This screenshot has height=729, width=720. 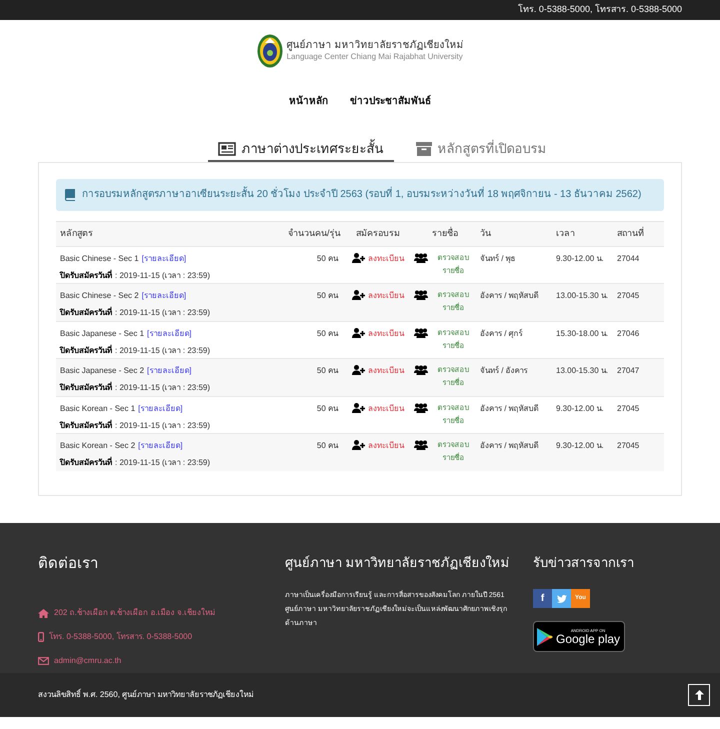 What do you see at coordinates (588, 638) in the screenshot?
I see `badge-title: Google play` at bounding box center [588, 638].